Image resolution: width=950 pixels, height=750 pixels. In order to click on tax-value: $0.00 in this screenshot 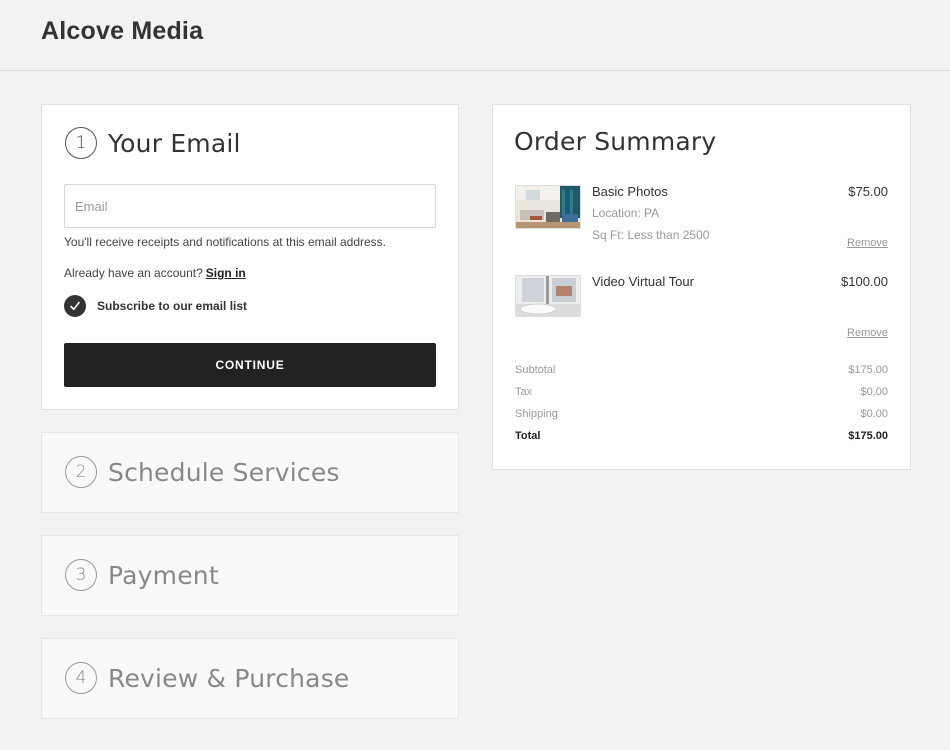, I will do `click(874, 392)`.